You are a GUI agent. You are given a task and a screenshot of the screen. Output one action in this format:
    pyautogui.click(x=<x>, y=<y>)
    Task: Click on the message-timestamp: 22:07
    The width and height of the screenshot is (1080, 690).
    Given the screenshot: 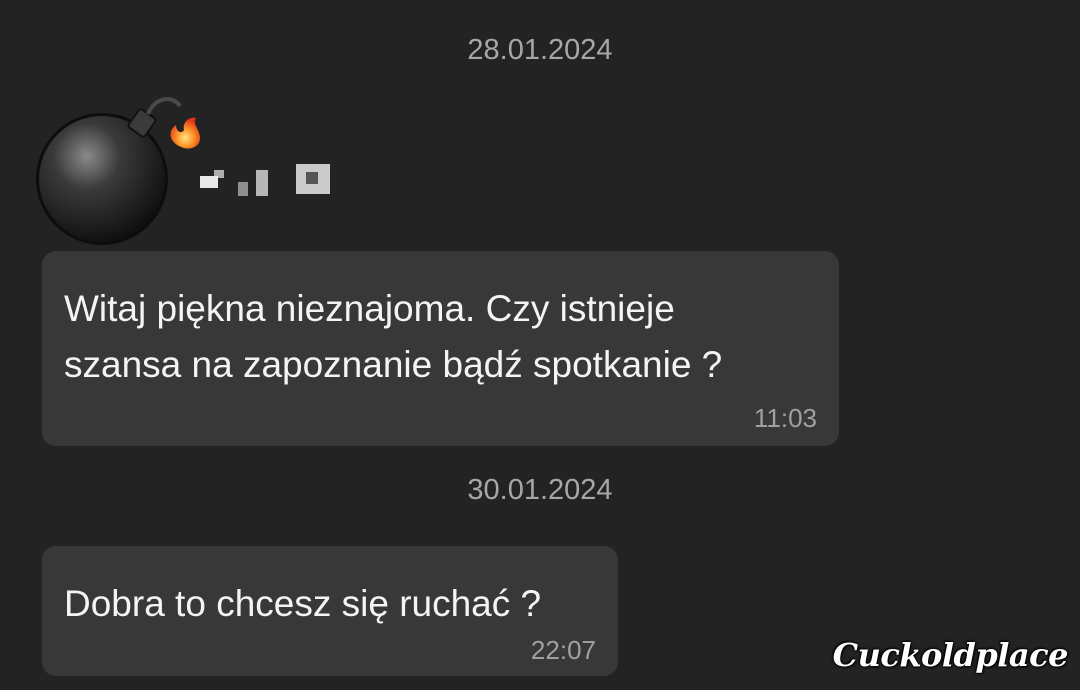 What is the action you would take?
    pyautogui.click(x=563, y=650)
    